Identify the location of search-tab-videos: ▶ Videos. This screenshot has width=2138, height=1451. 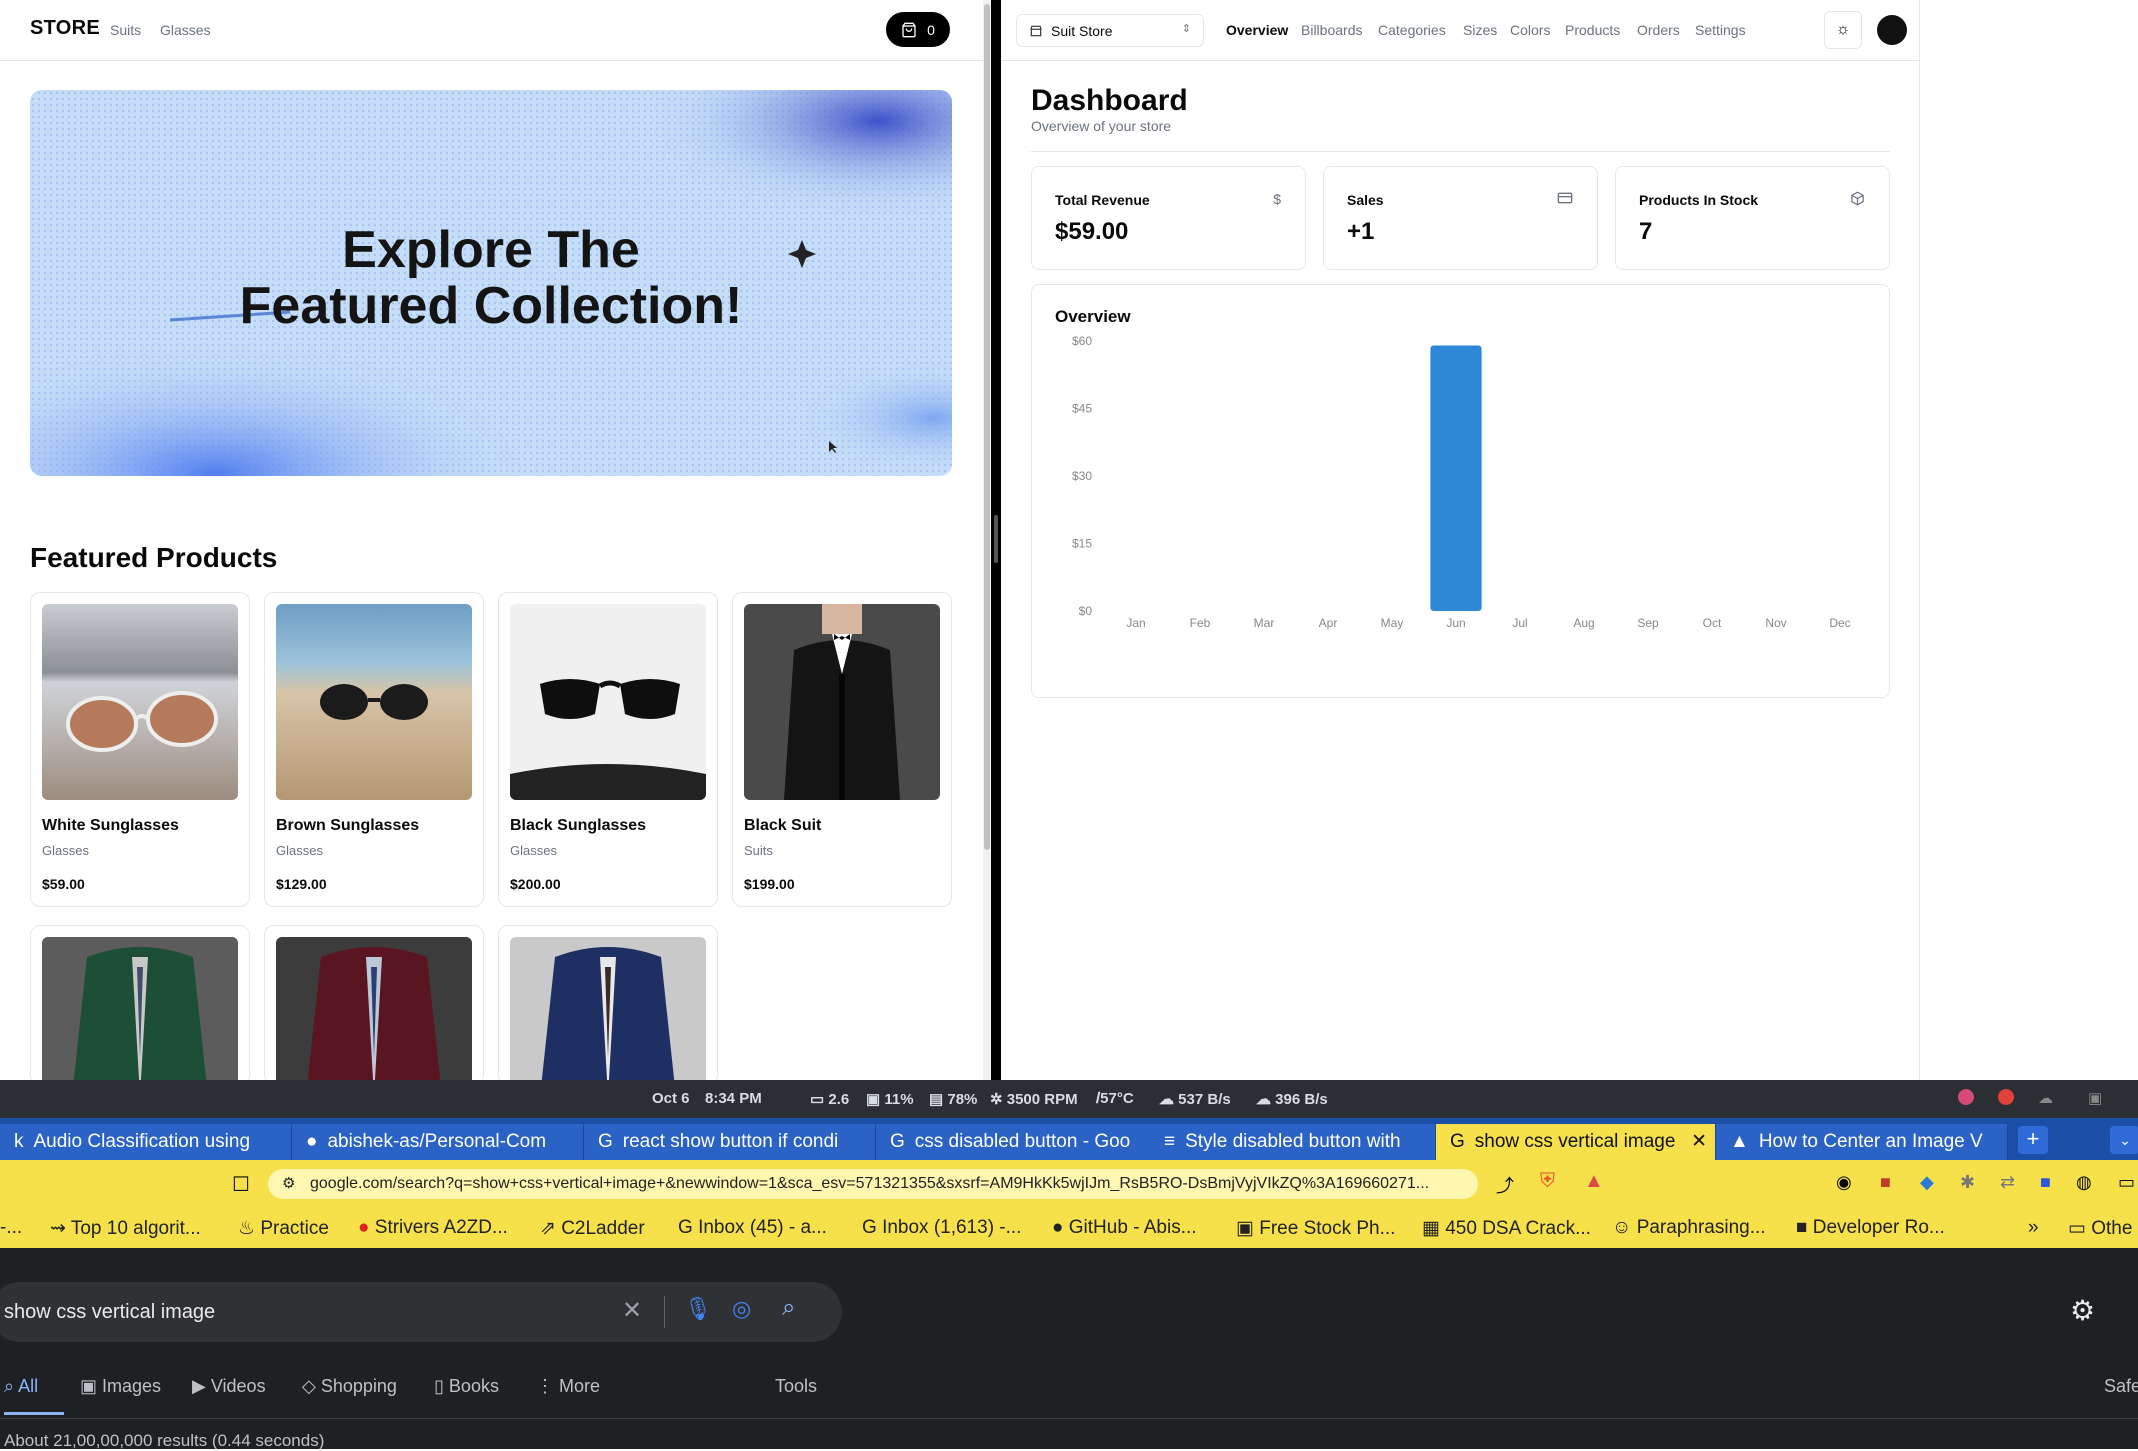
(229, 1386).